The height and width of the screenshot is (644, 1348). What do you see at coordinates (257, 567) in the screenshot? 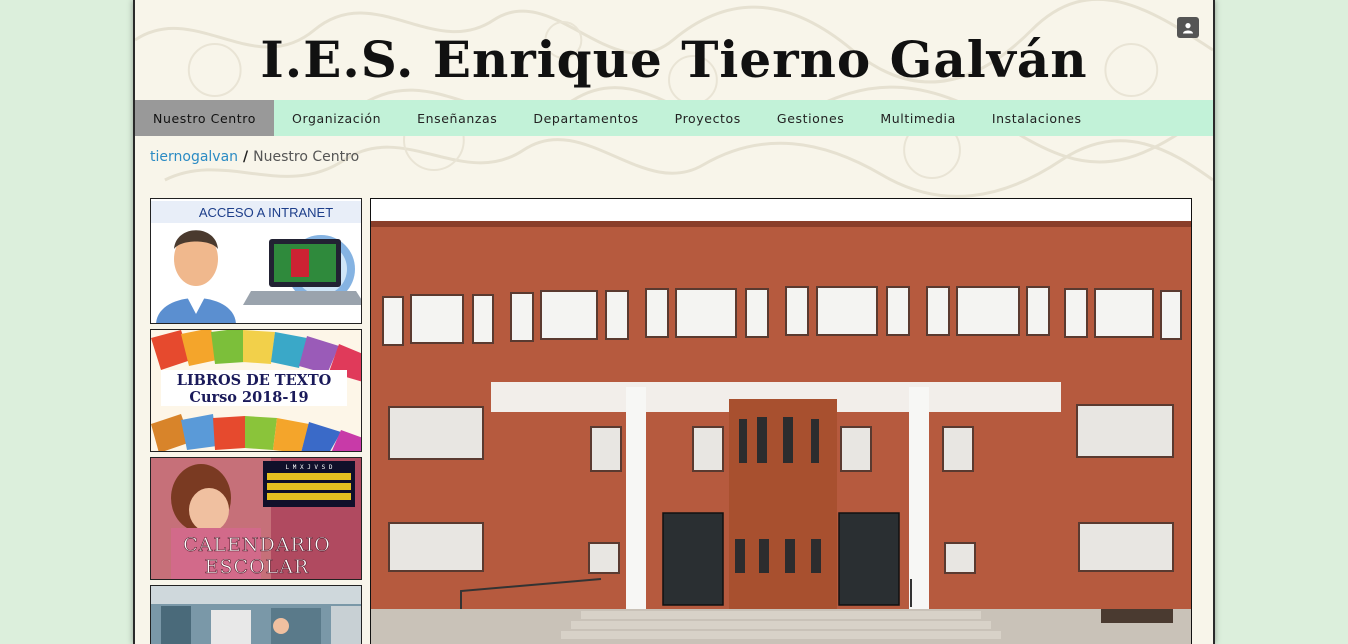
I see `calendar-banner-subtitle: ESCOLAR` at bounding box center [257, 567].